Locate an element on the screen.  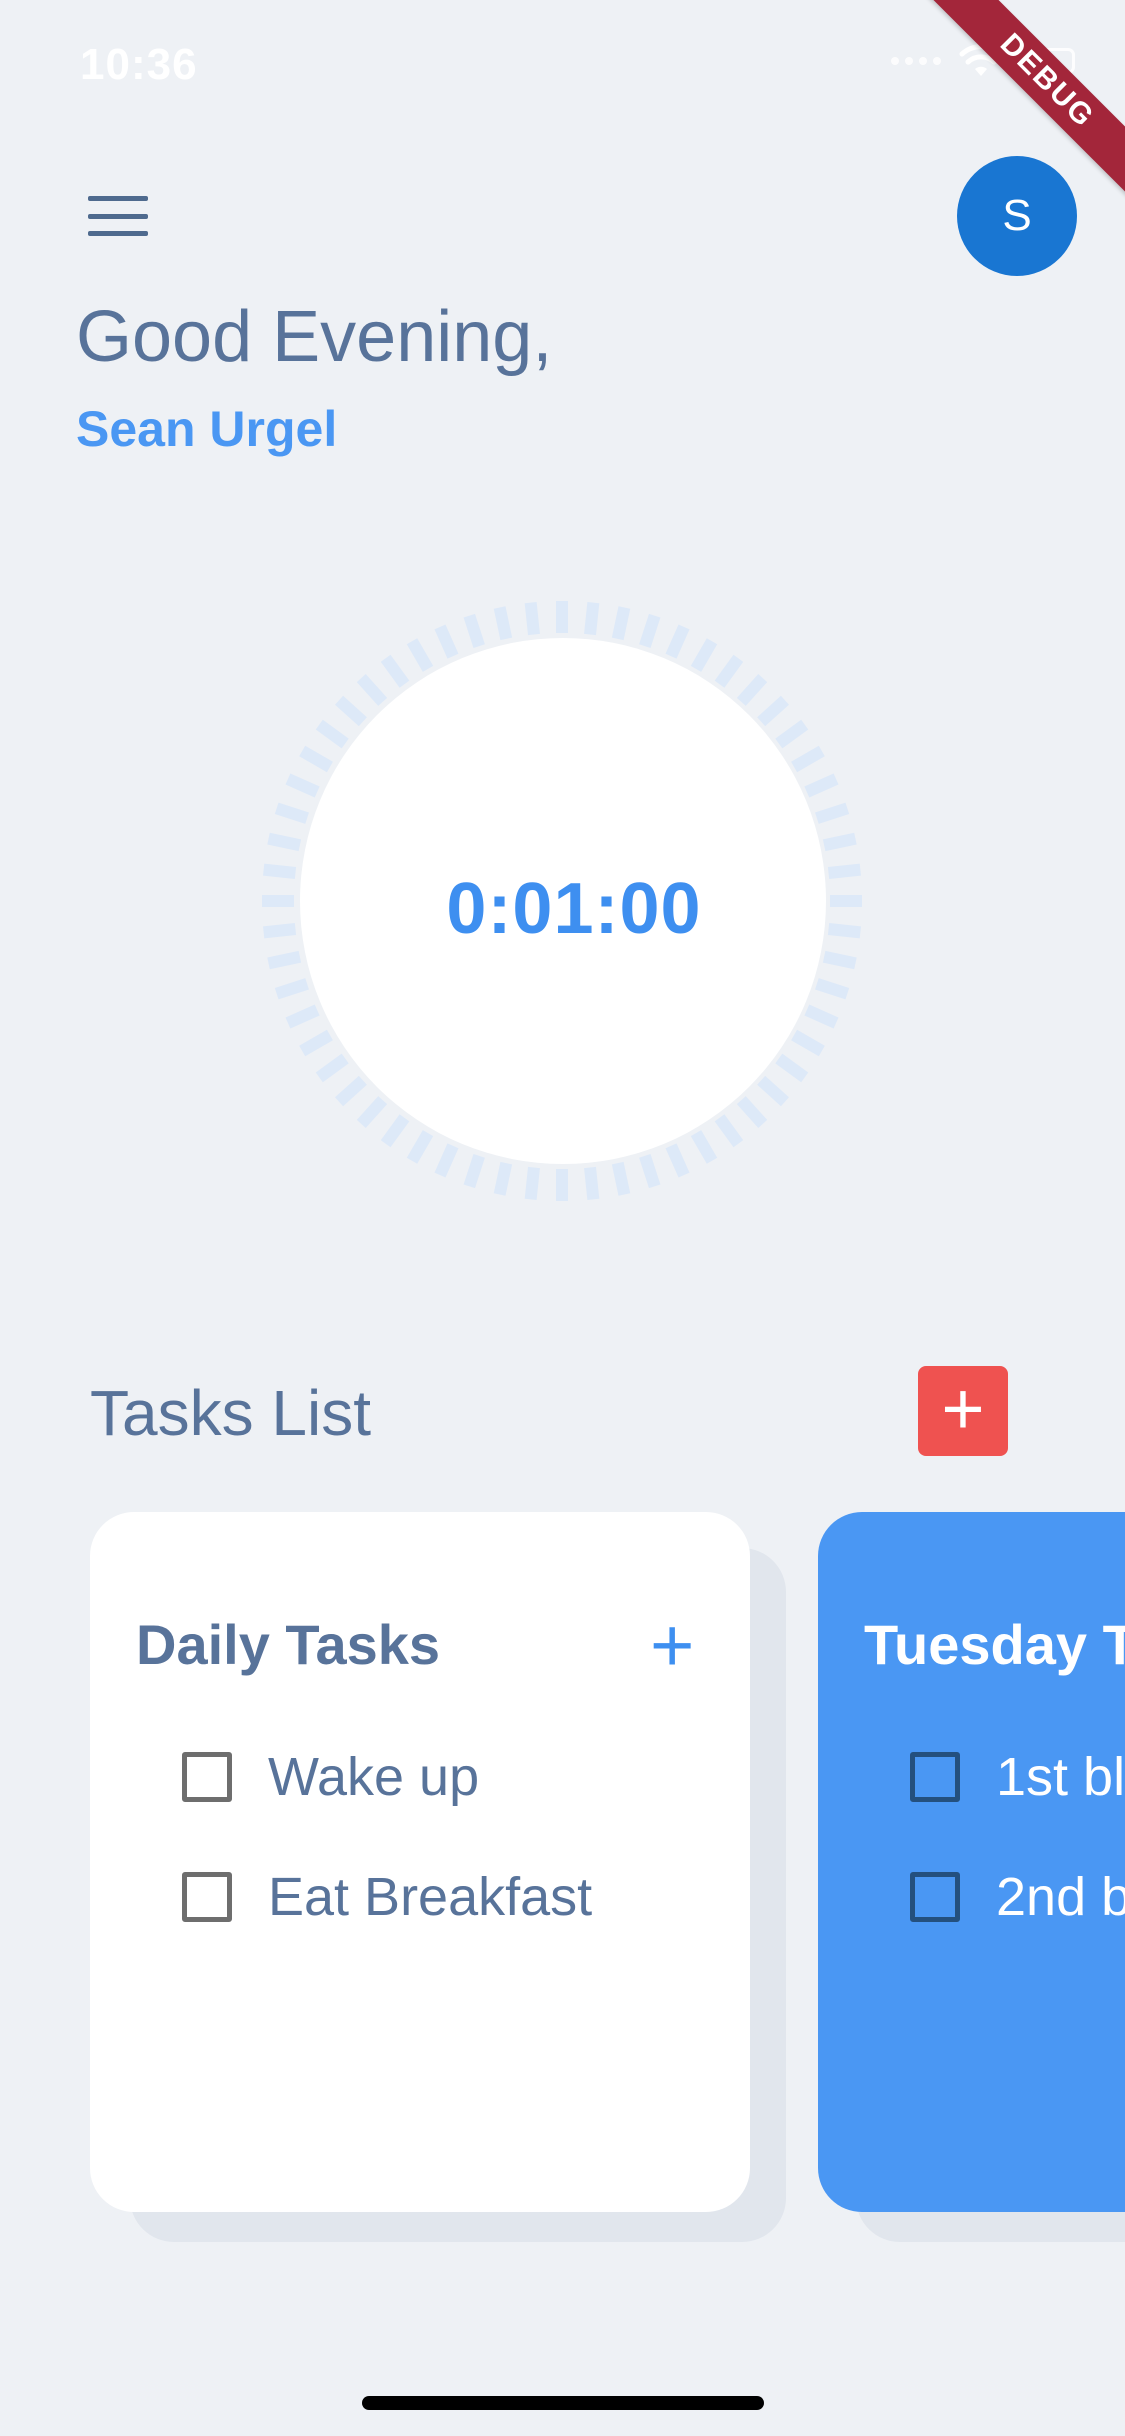
timer-display: 0:01:00 is located at coordinates (574, 909).